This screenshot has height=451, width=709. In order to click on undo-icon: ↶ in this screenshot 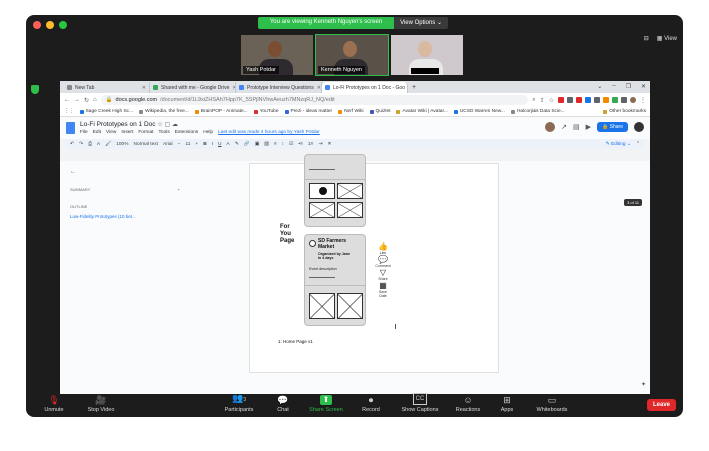, I will do `click(72, 144)`.